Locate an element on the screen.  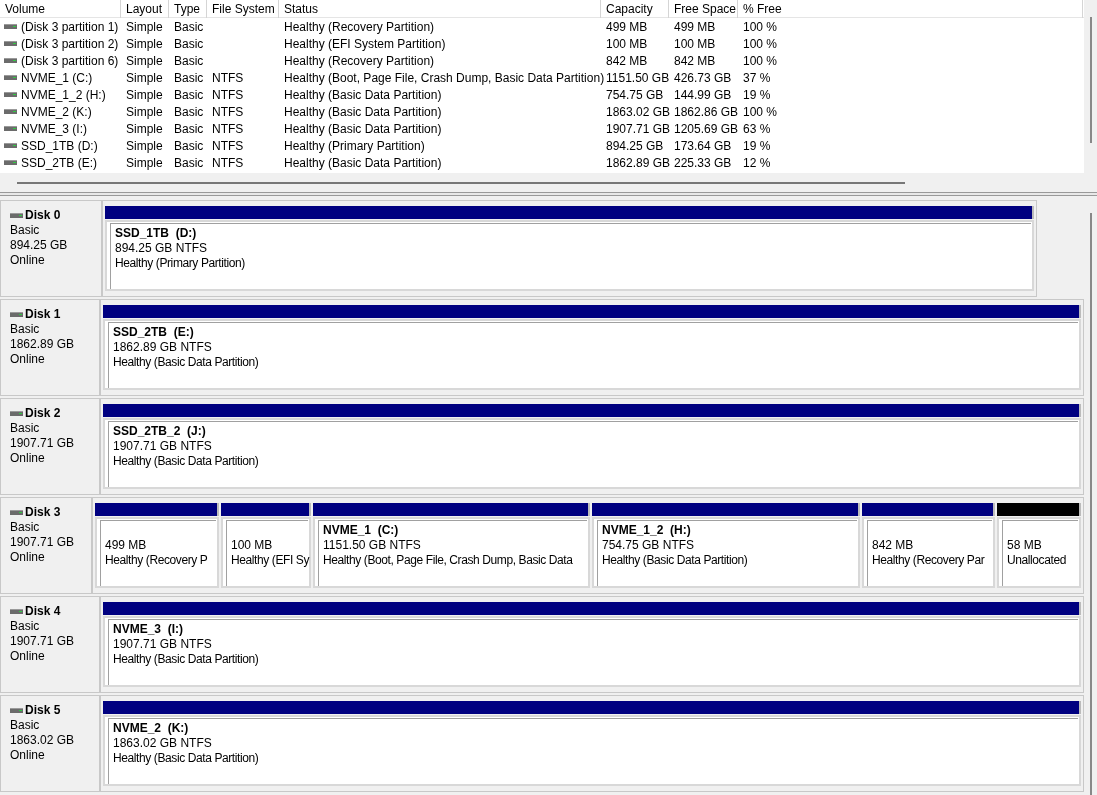
table-cell-text: (Disk 3 partition 6) is located at coordinates (70, 61).